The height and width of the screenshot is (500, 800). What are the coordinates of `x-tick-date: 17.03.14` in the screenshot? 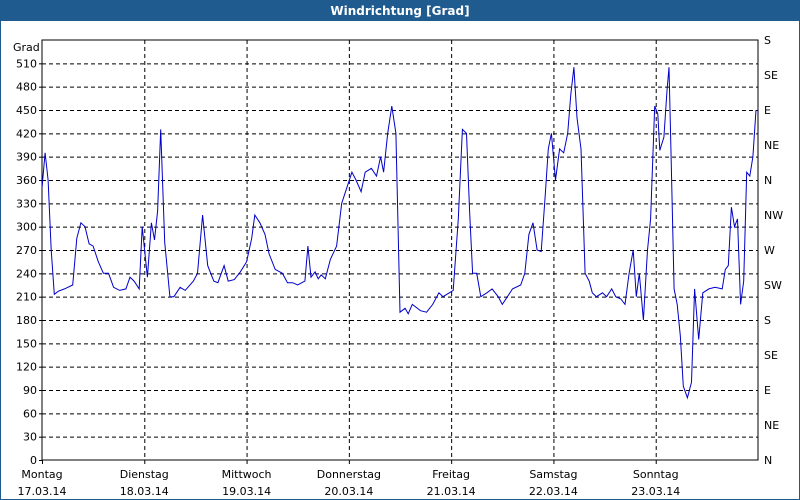 It's located at (42, 491).